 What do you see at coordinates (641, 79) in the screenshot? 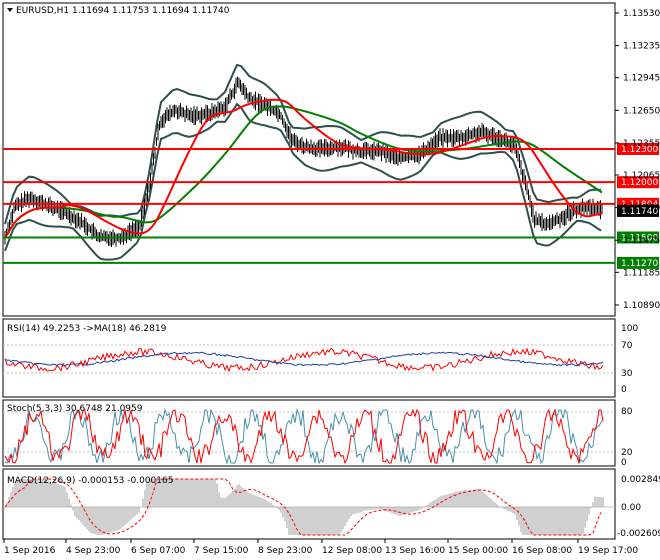
I see `price-tick-label: 1.12945` at bounding box center [641, 79].